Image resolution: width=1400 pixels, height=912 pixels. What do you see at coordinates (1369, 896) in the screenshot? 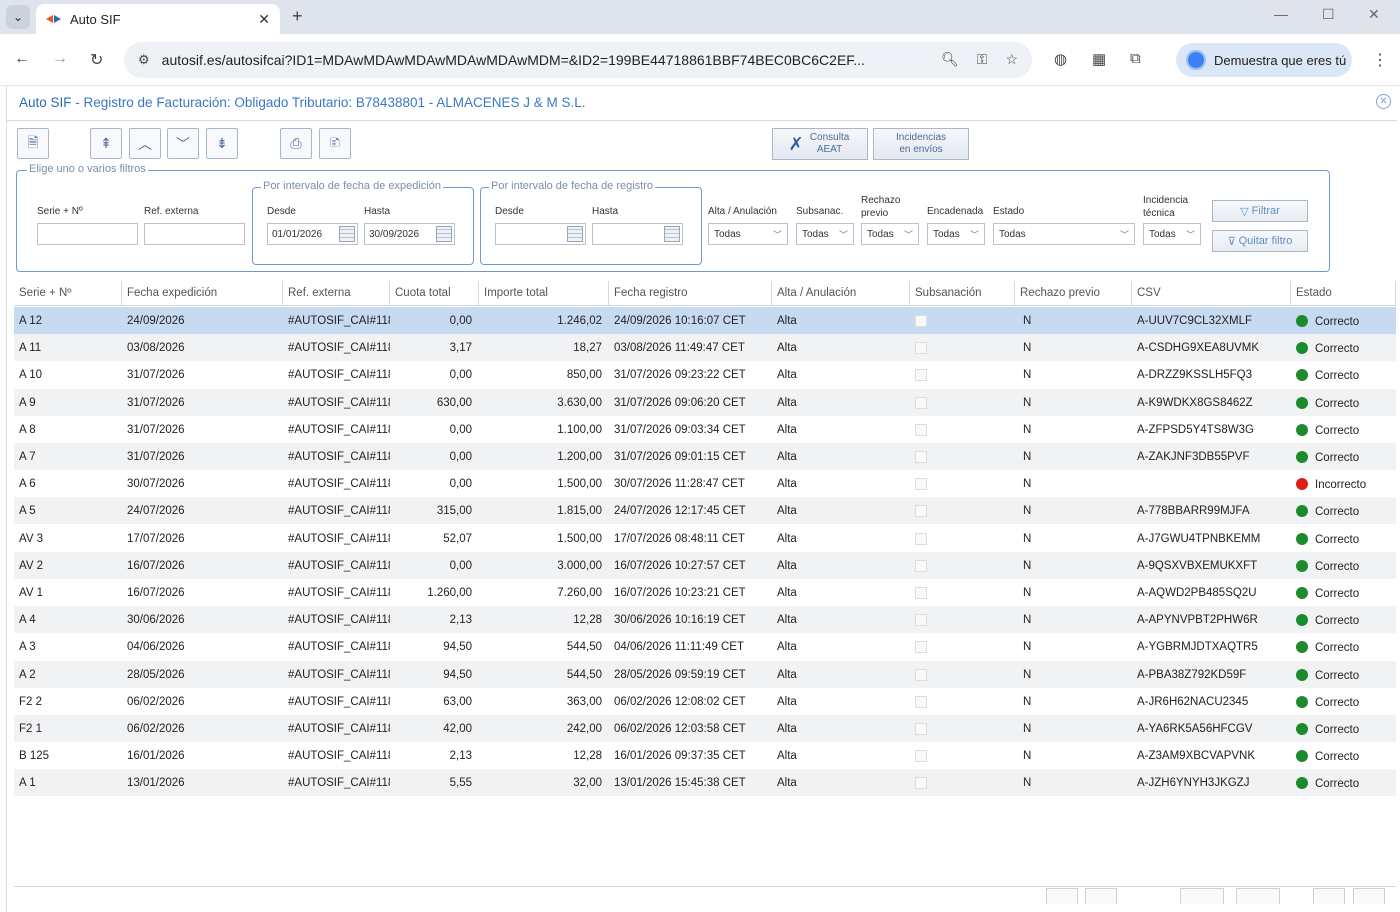
I see `pager-last-button` at bounding box center [1369, 896].